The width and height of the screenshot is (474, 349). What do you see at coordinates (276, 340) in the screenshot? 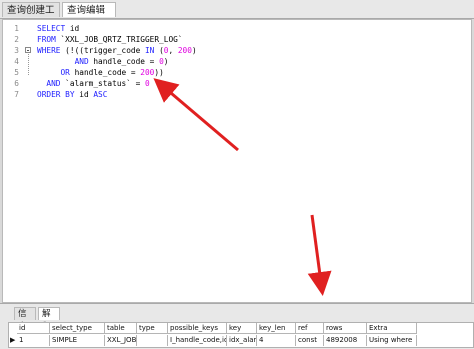
I see `cell-key-len: 4` at bounding box center [276, 340].